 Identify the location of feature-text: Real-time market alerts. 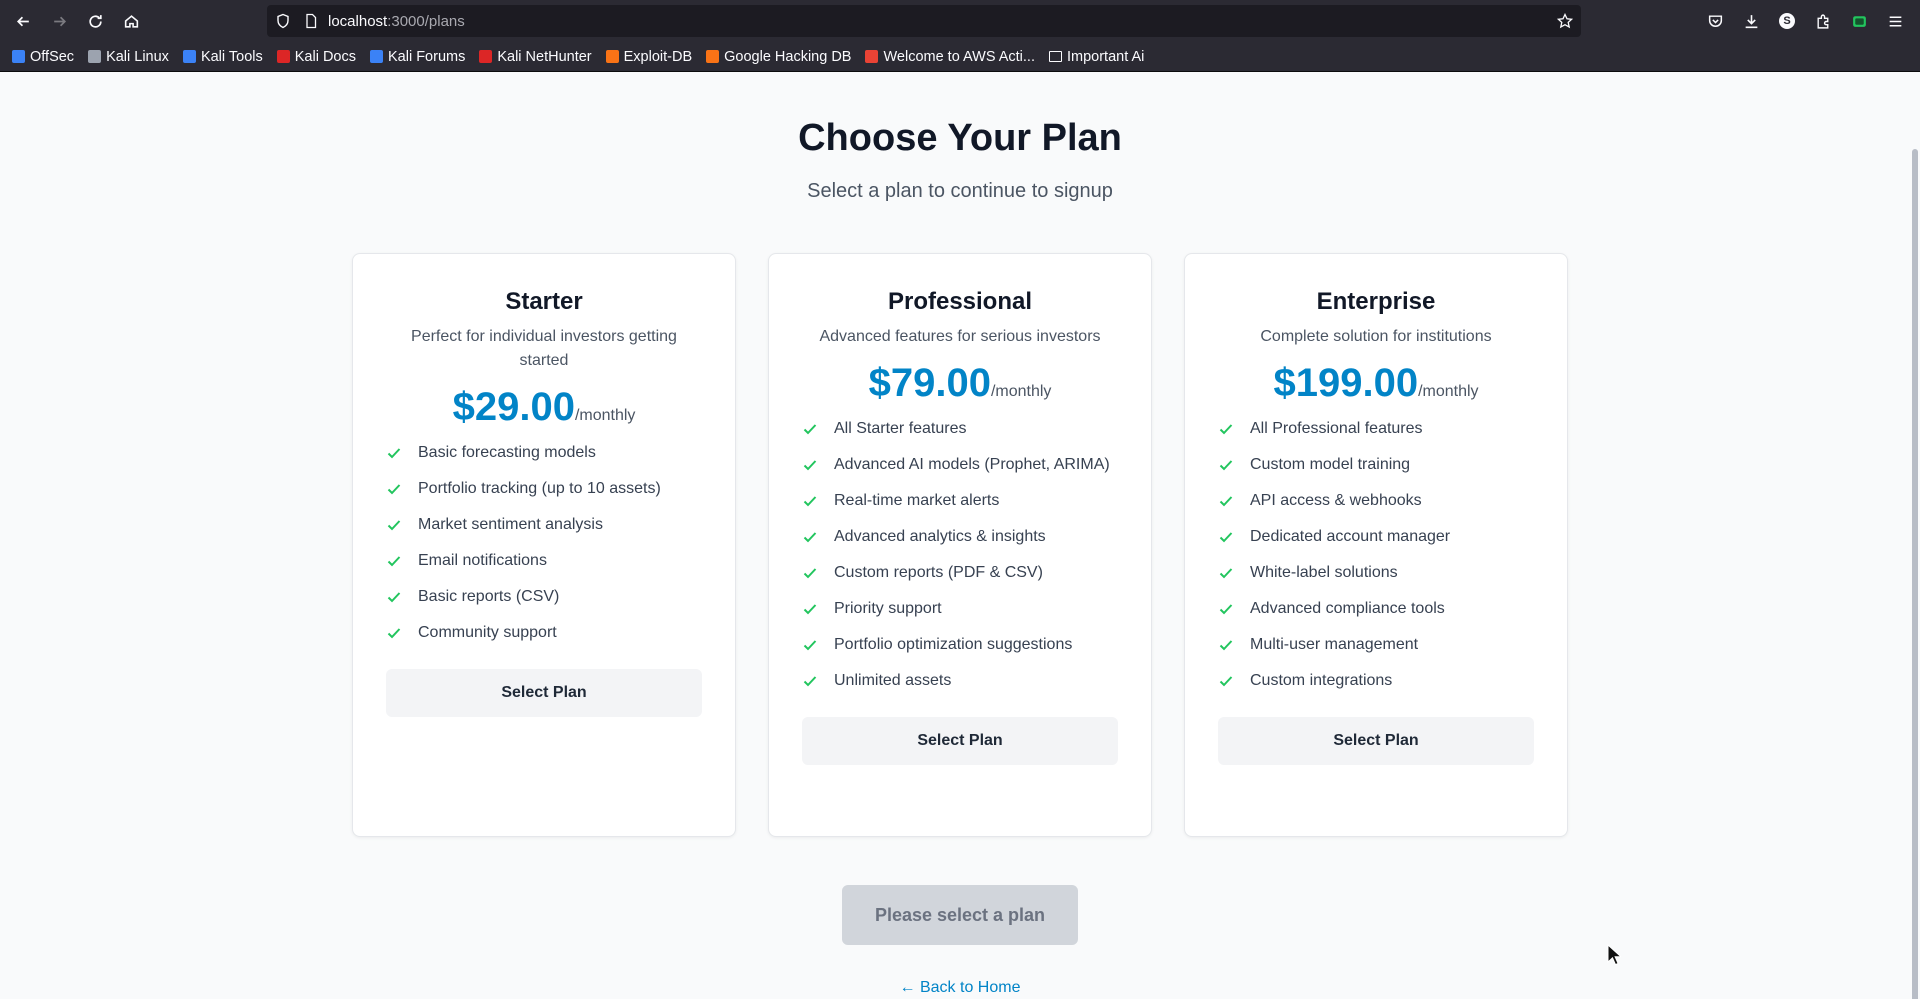
(917, 500).